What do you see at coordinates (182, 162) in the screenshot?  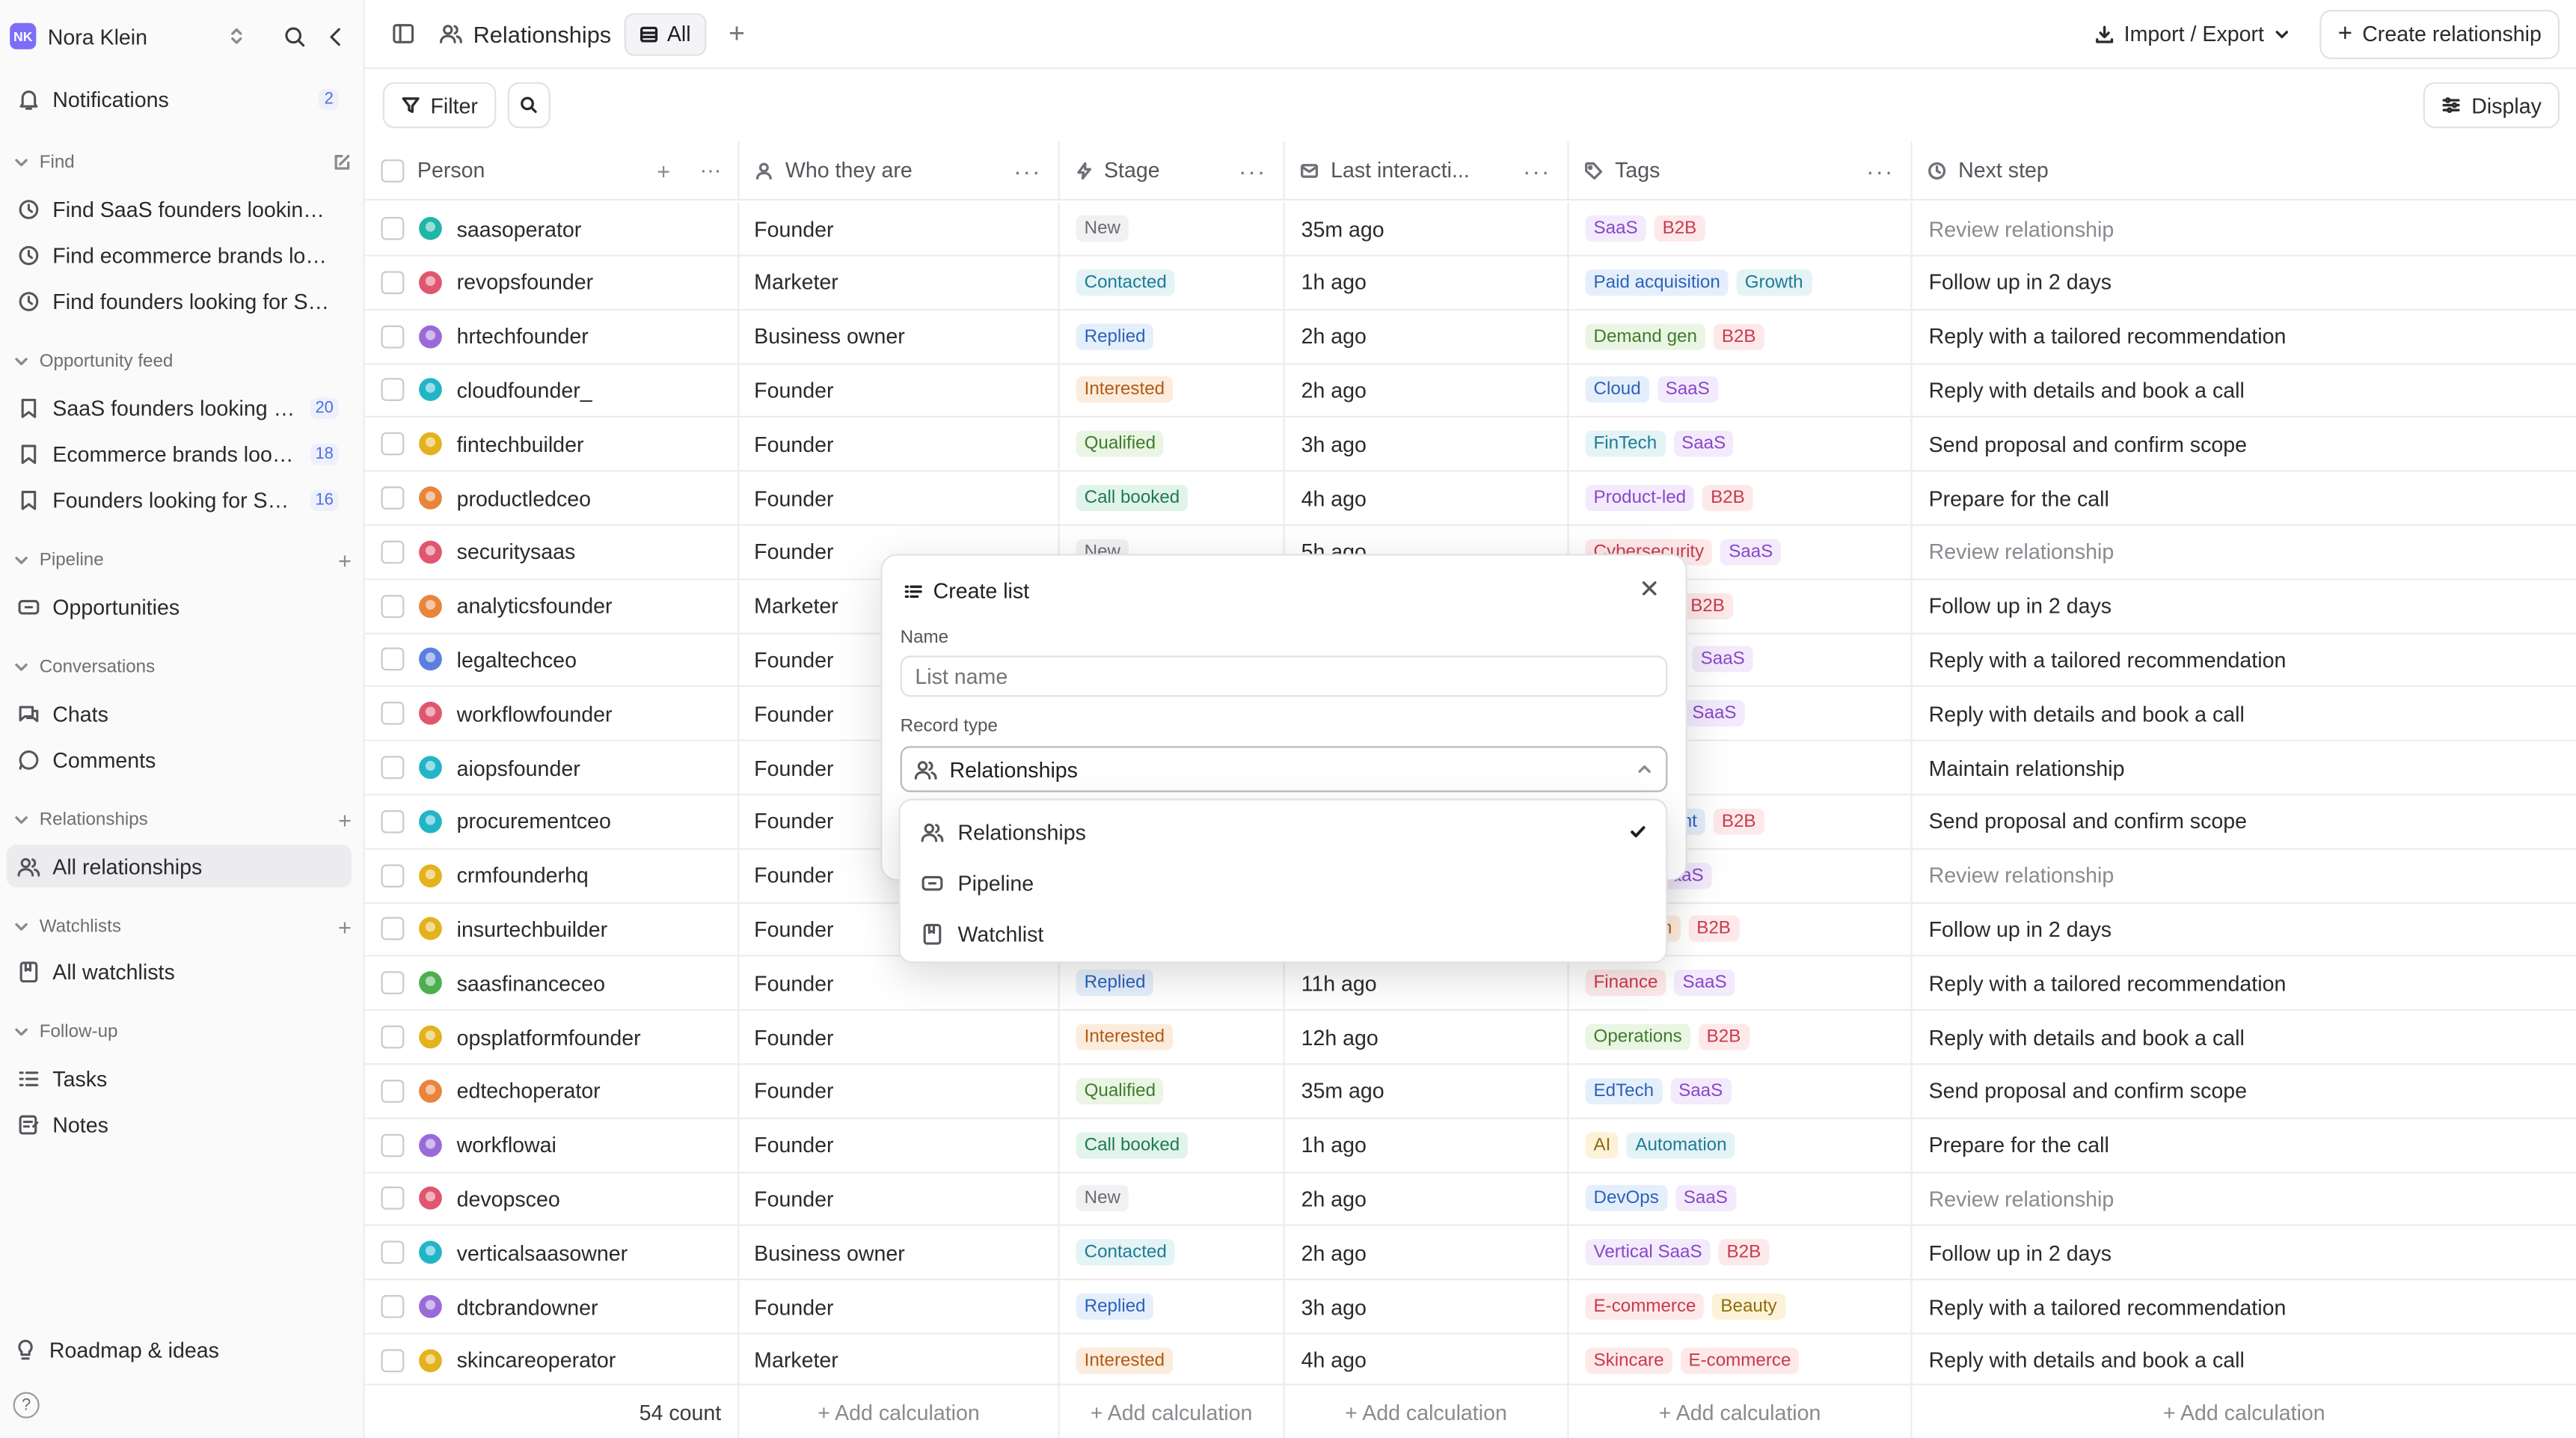 I see `section-find: Find` at bounding box center [182, 162].